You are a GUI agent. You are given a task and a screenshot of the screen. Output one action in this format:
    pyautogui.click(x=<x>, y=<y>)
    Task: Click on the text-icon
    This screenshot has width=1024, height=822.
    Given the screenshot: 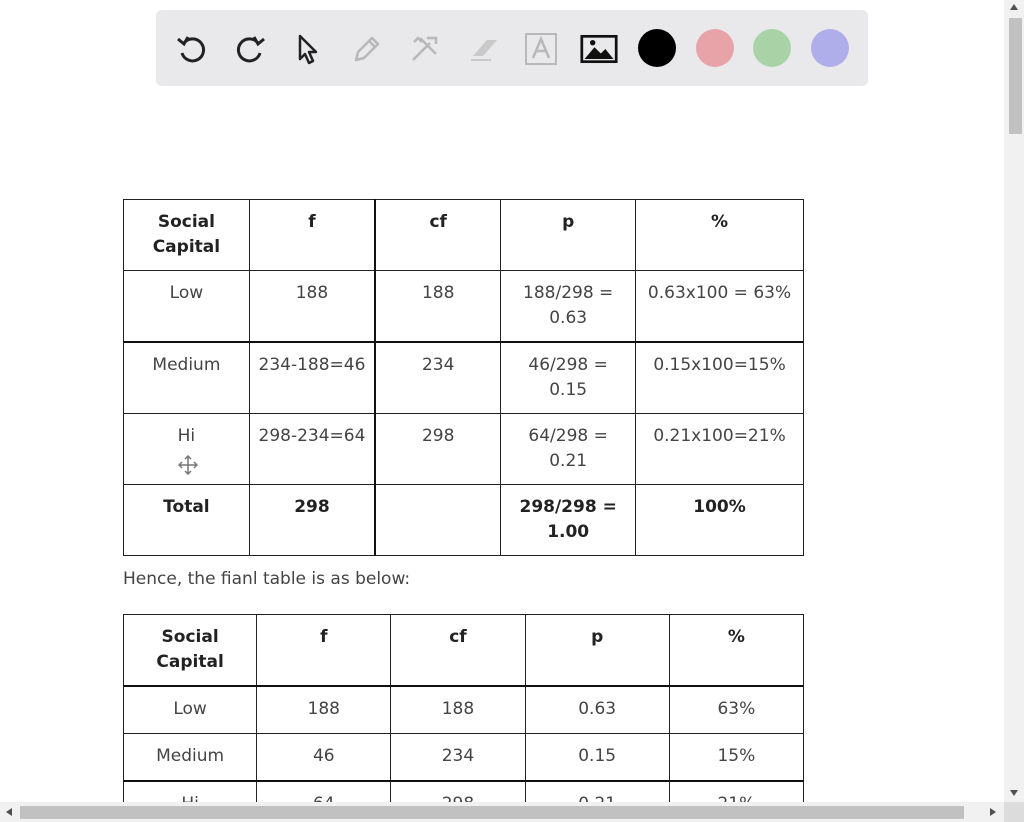 What is the action you would take?
    pyautogui.click(x=541, y=49)
    